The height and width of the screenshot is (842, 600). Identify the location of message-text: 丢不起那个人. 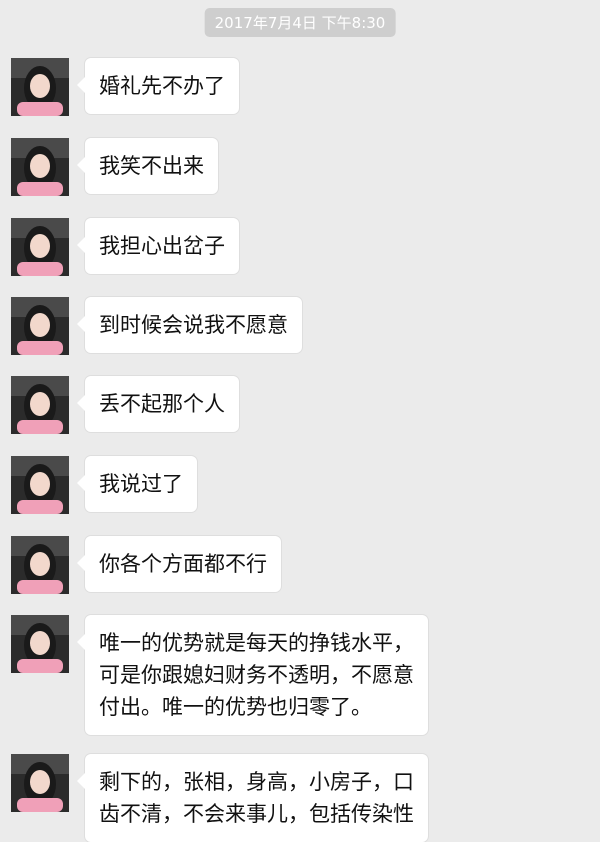
(162, 404).